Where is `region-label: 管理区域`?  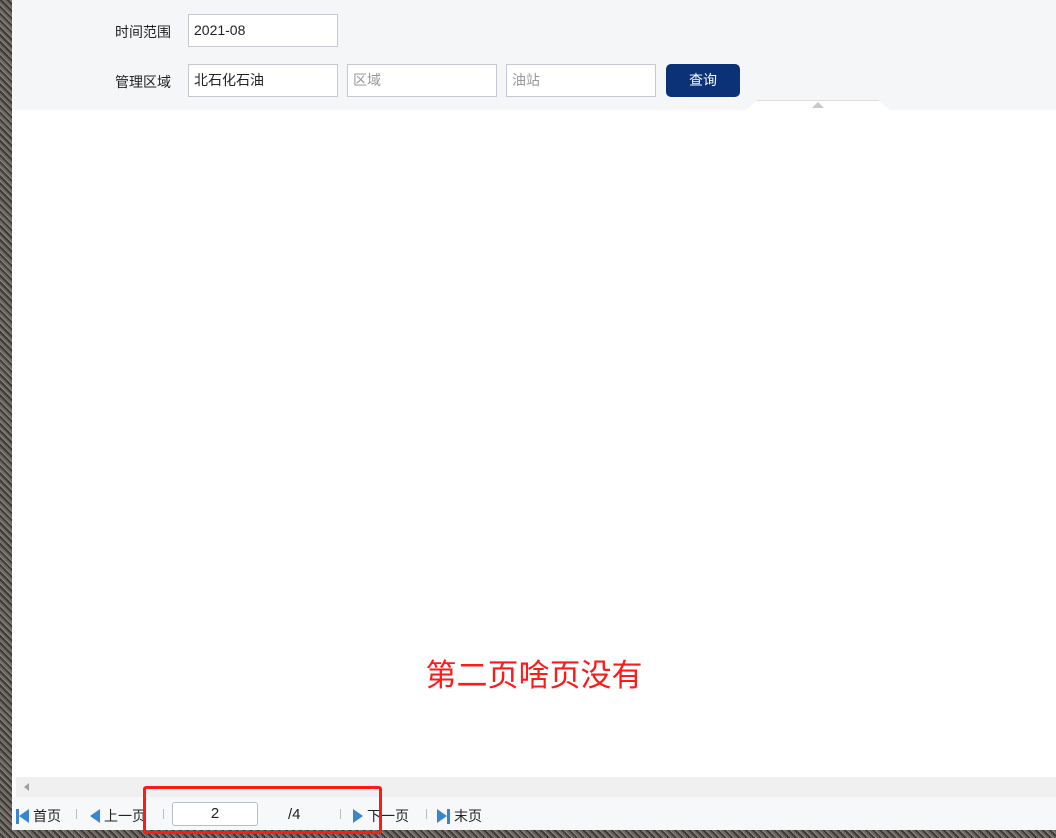
region-label: 管理区域 is located at coordinates (143, 82).